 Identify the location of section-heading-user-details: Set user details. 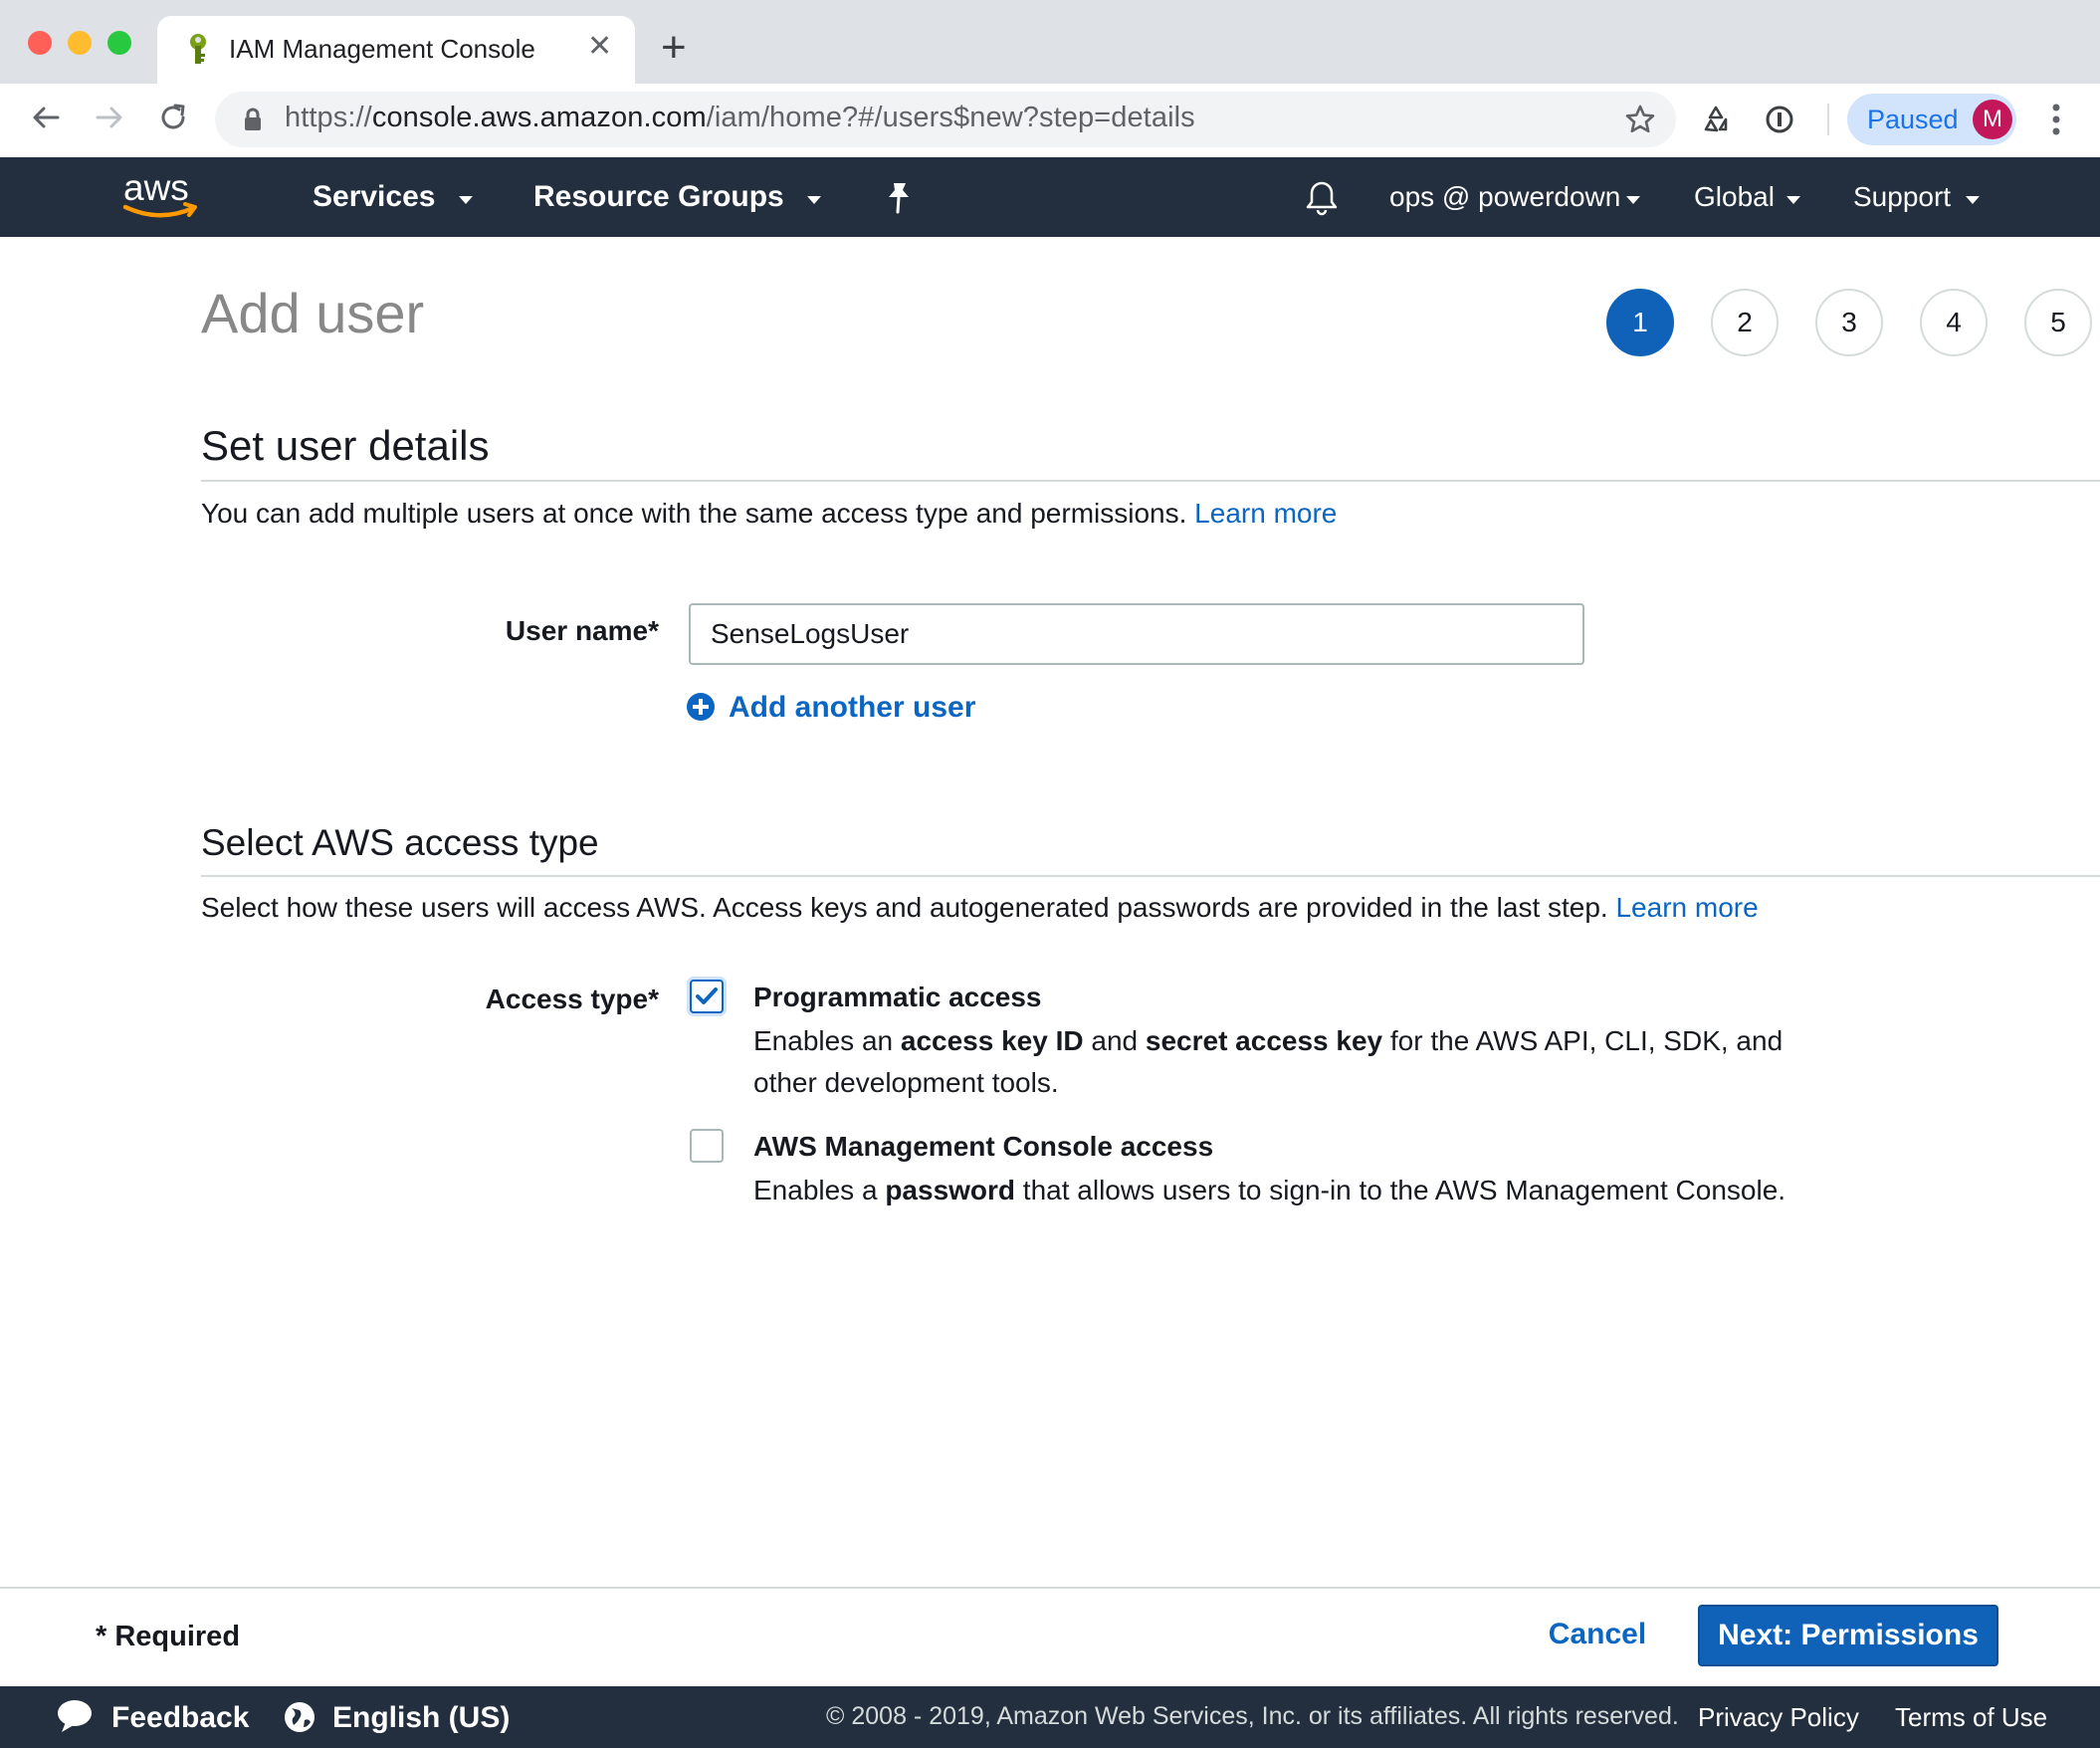
(345, 445).